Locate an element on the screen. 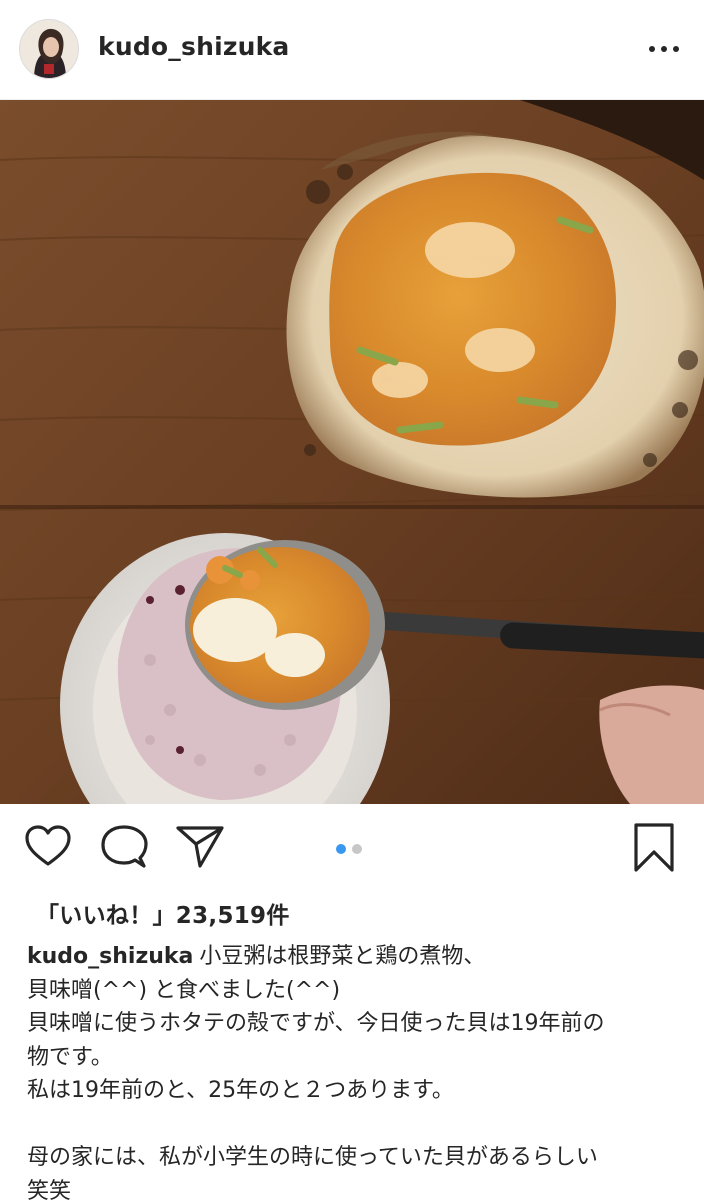 The width and height of the screenshot is (704, 1200). avatar is located at coordinates (49, 49).